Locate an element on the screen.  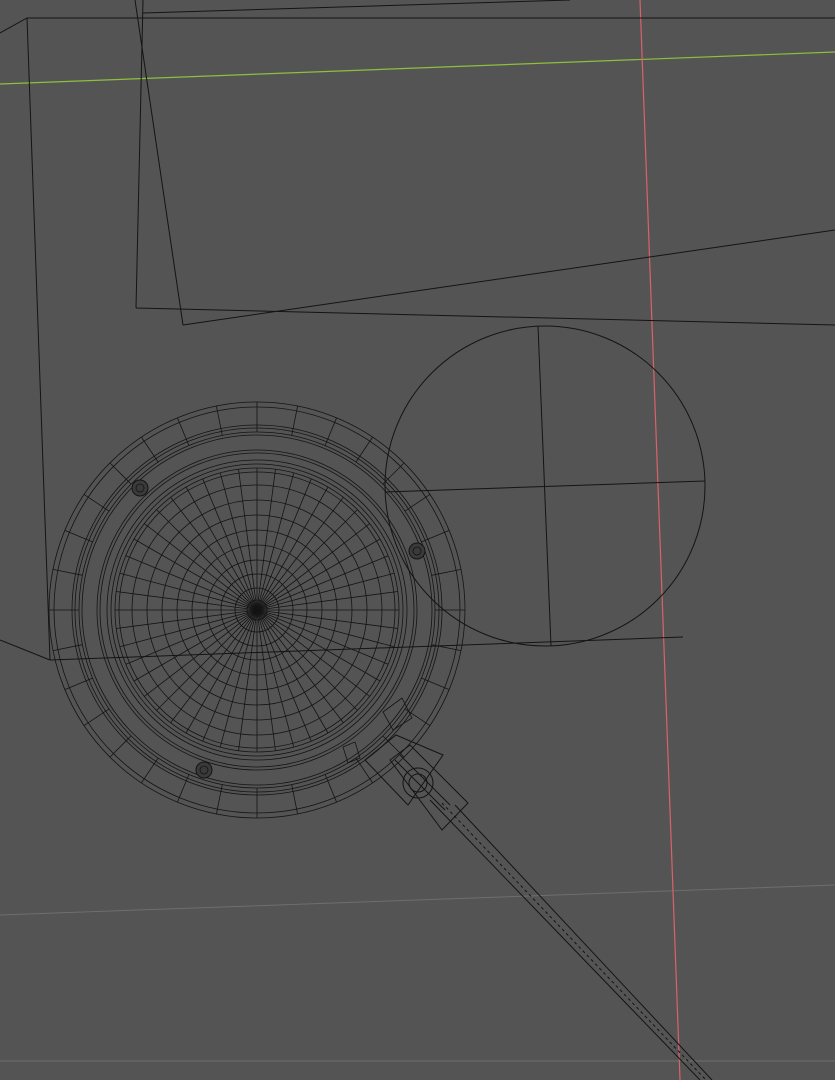
handle-mount is located at coordinates (429, 787).